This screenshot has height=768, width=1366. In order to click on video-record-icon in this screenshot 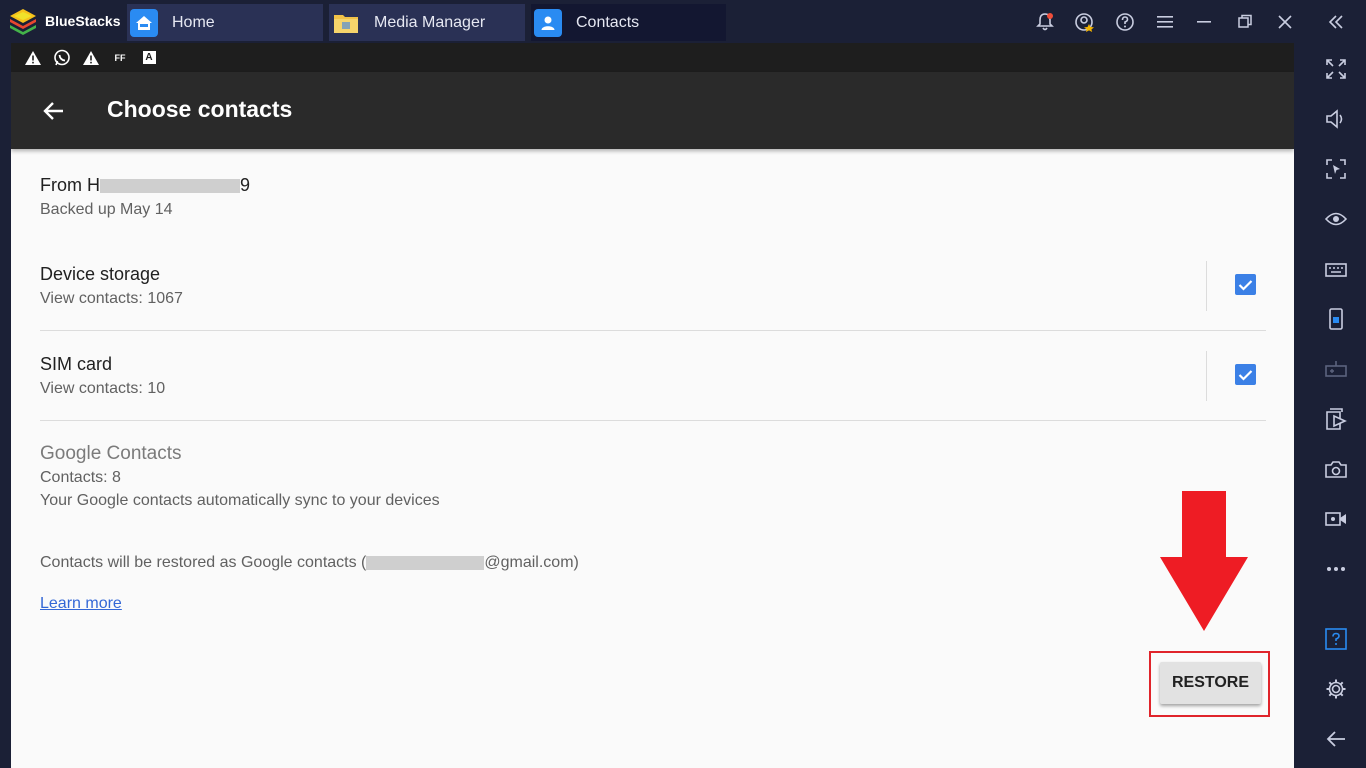, I will do `click(1336, 519)`.